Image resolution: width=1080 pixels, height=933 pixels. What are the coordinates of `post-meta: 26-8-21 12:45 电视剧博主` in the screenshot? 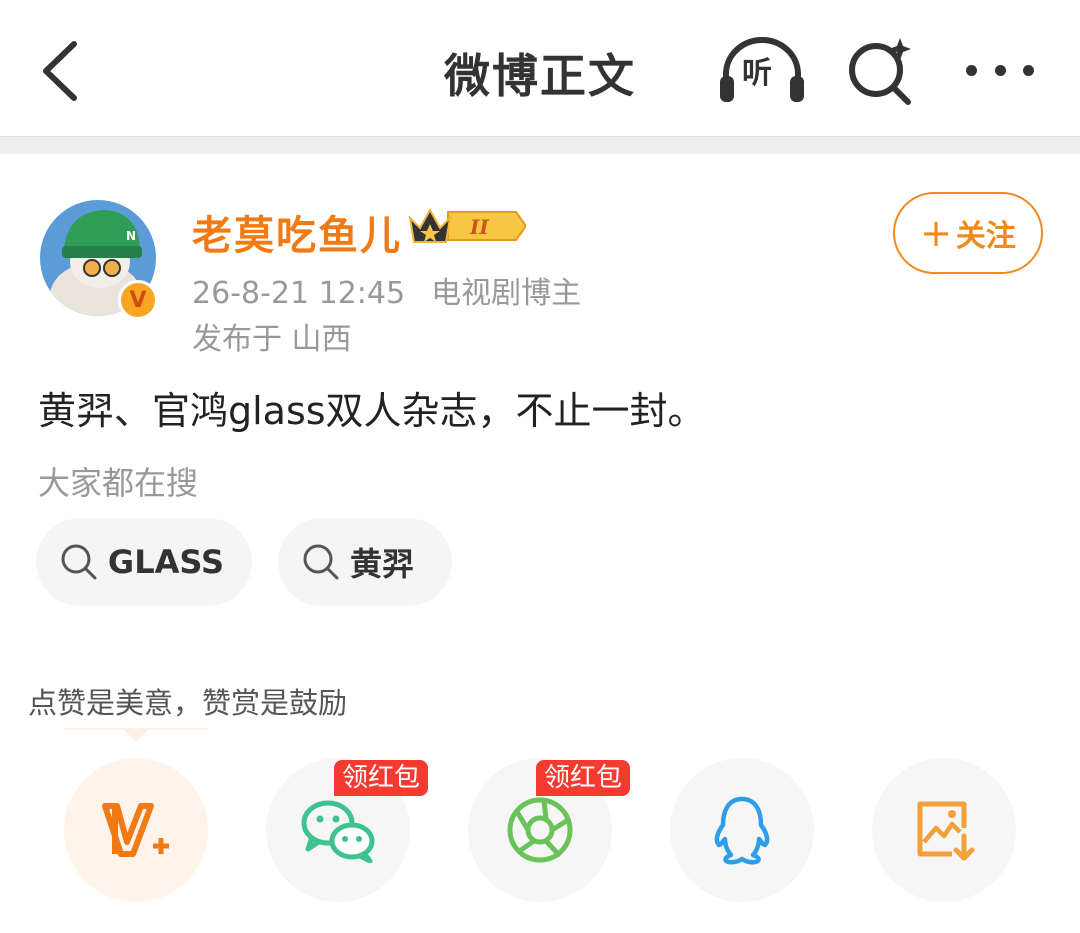 It's located at (386, 290).